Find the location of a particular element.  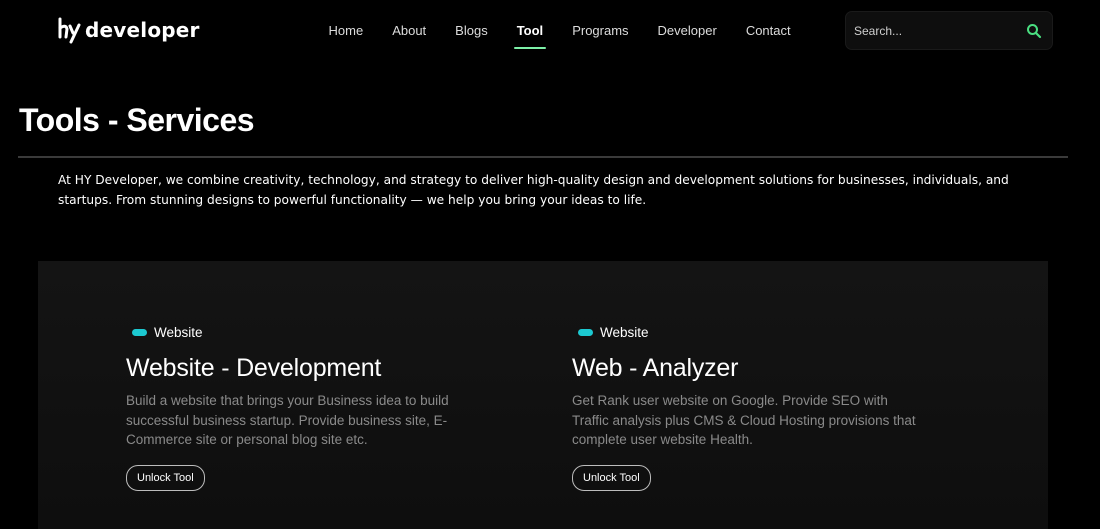

nav-item-developer: Developer is located at coordinates (687, 31).